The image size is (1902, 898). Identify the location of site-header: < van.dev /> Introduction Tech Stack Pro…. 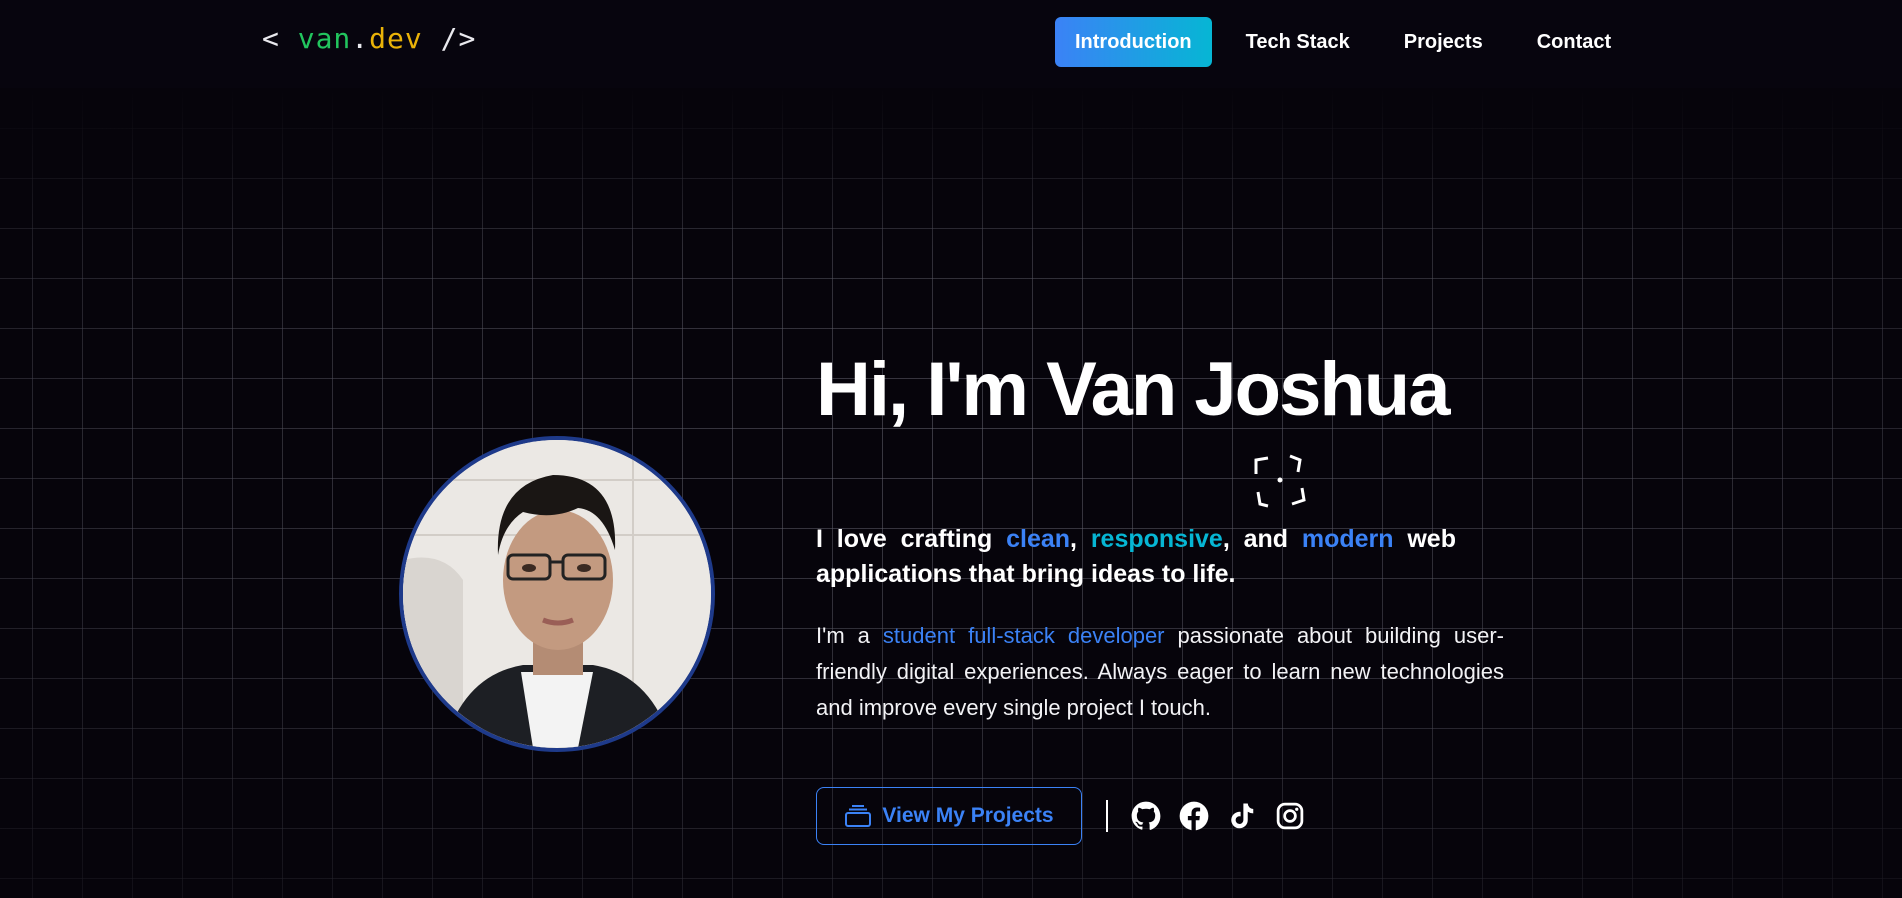
(951, 44).